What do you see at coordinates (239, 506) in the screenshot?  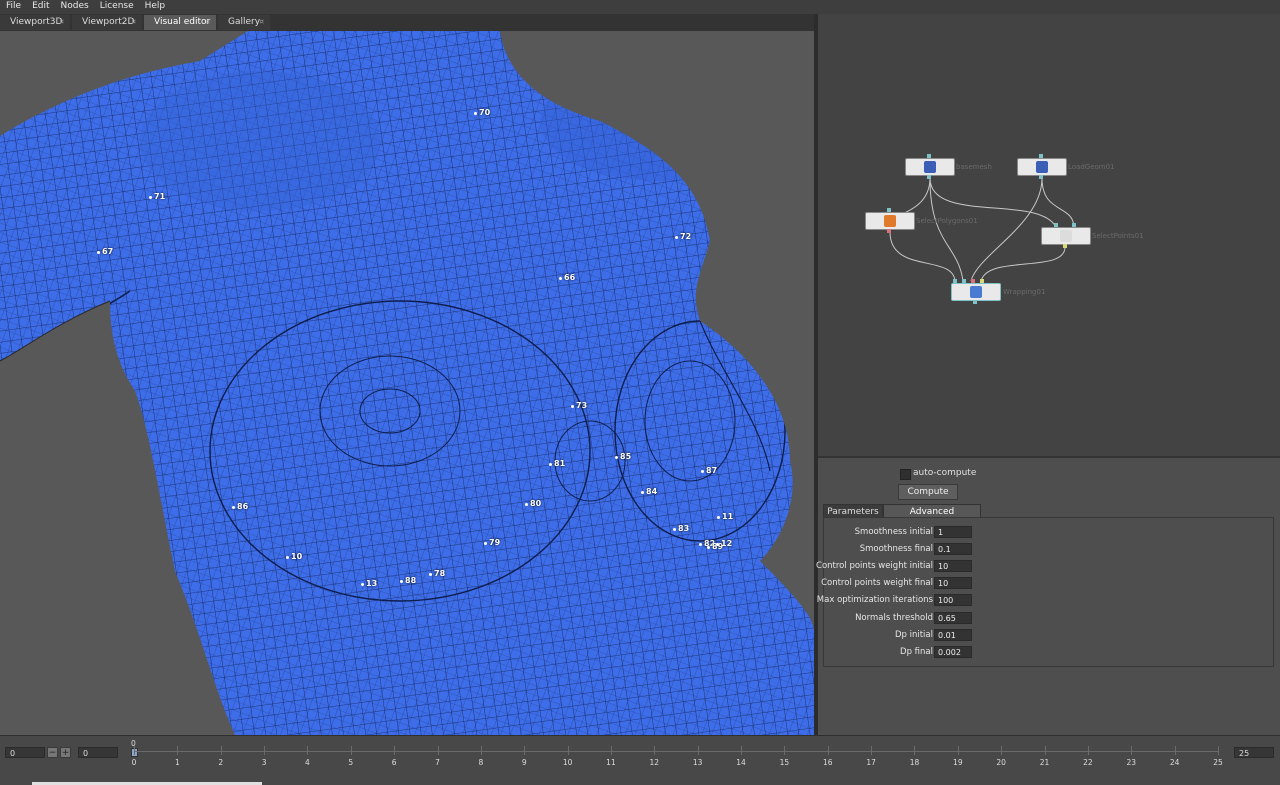 I see `landmark-86: 86` at bounding box center [239, 506].